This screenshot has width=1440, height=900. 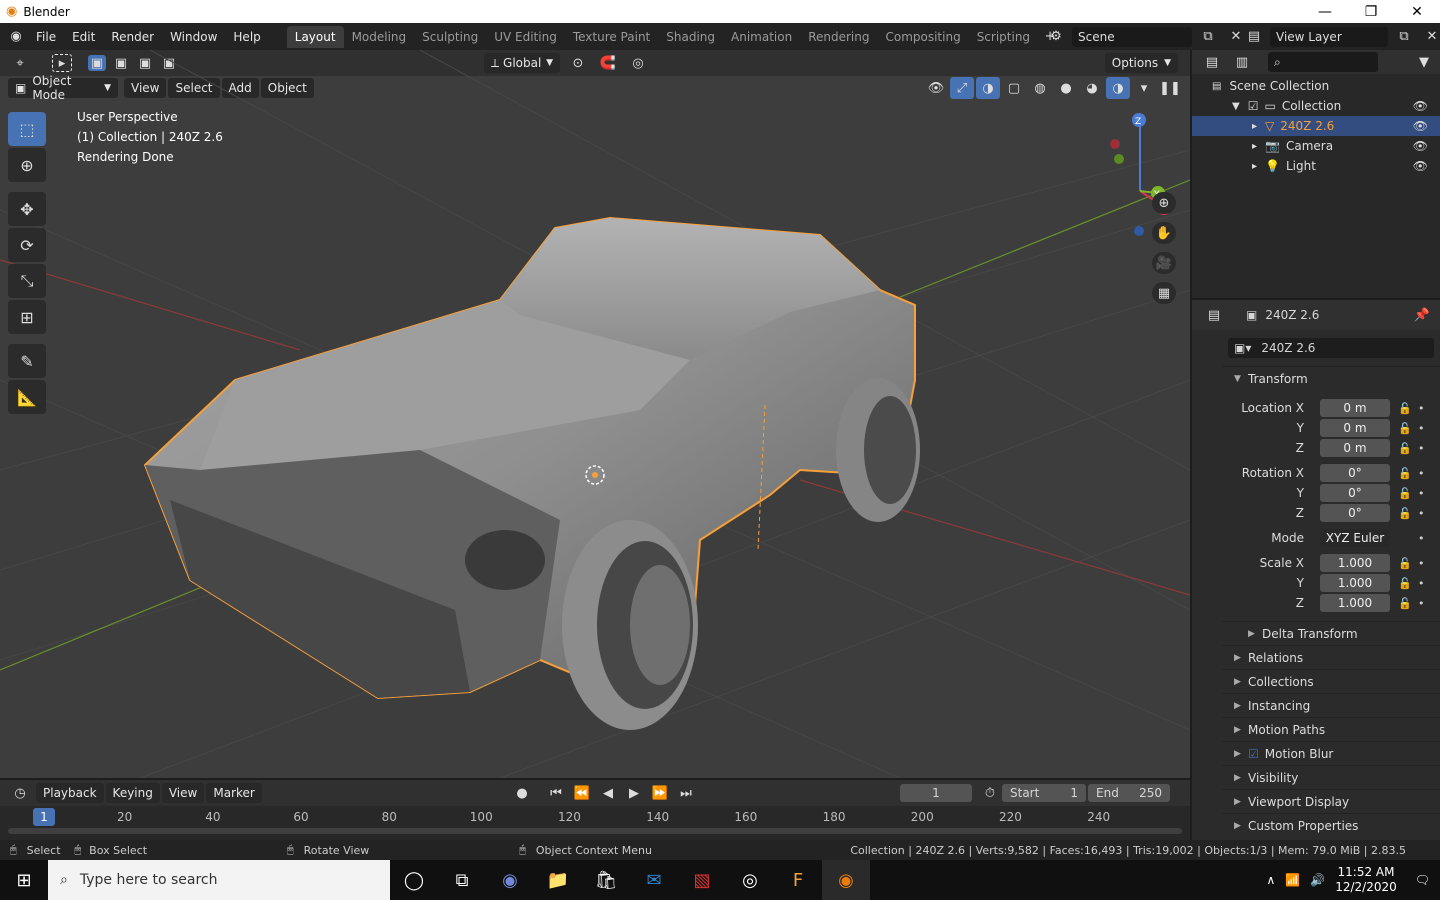 What do you see at coordinates (70, 793) in the screenshot?
I see `timeline-menu-playback: Playback` at bounding box center [70, 793].